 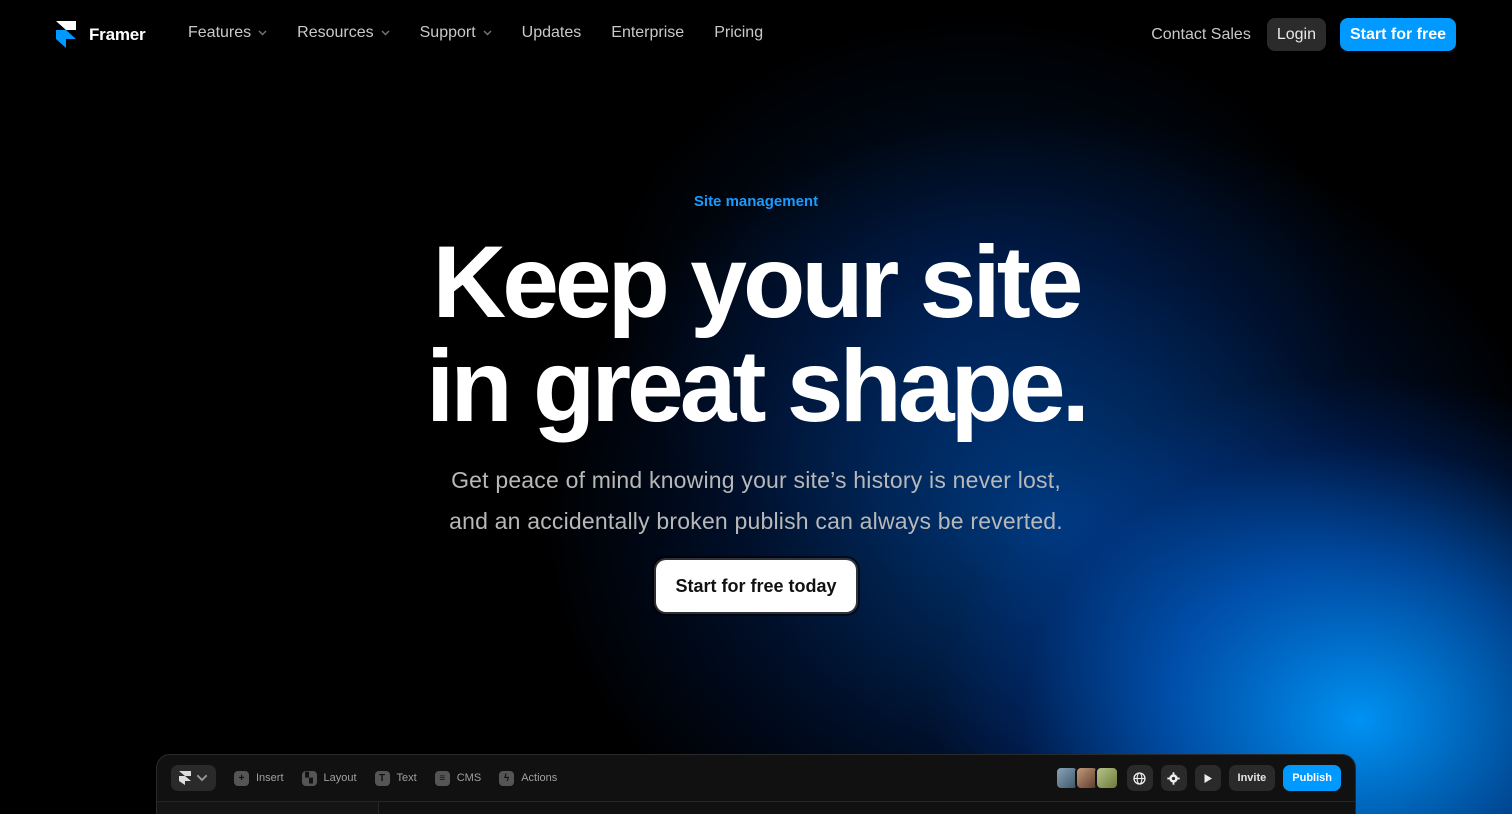 What do you see at coordinates (268, 808) in the screenshot?
I see `editor-left-panel` at bounding box center [268, 808].